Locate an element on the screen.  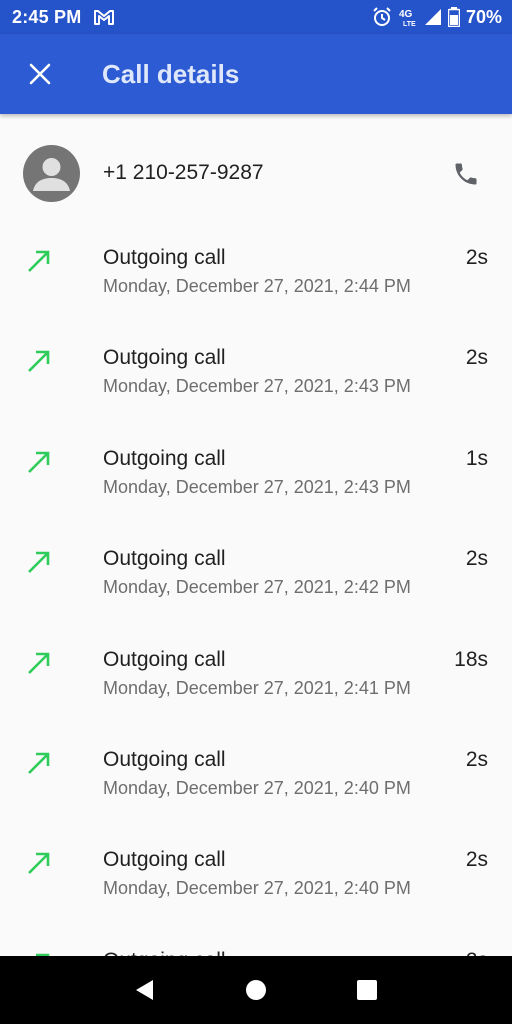
signal-icon is located at coordinates (433, 17).